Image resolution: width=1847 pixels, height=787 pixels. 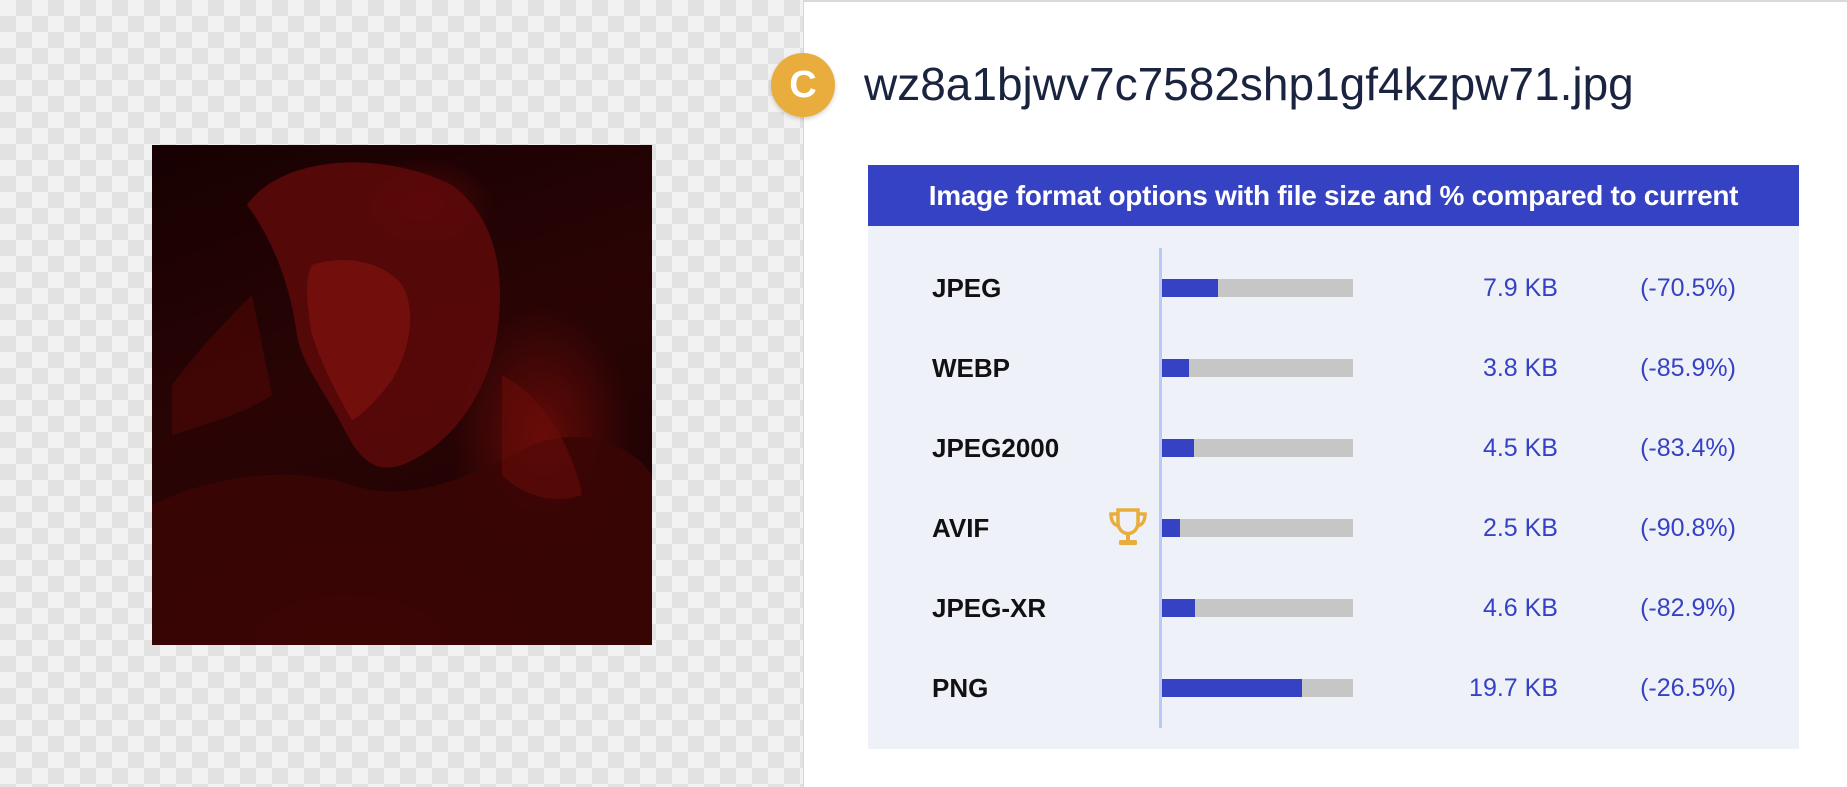 I want to click on format-row-png: PNG 19.7 KB (-26.5%), so click(x=1333, y=688).